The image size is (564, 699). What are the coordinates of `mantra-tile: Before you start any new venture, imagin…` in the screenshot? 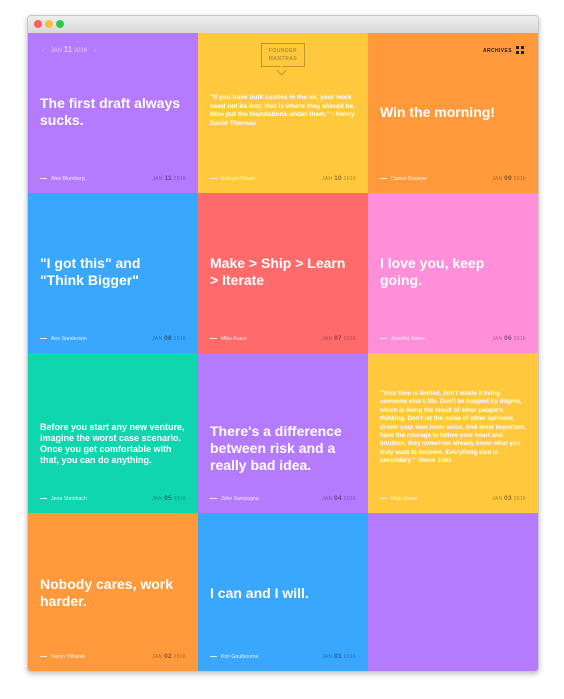 It's located at (113, 433).